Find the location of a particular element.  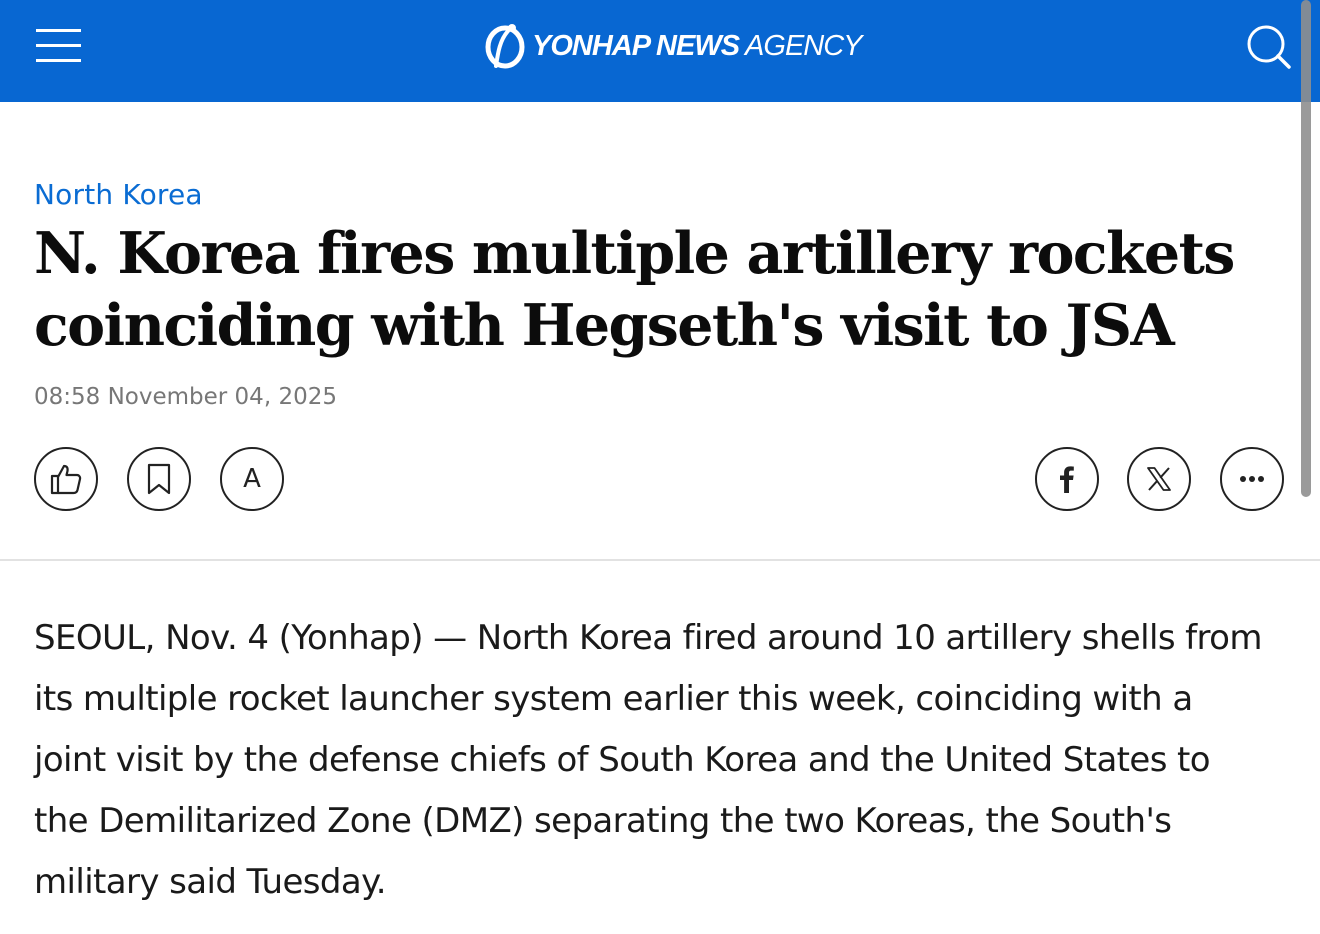

menu-button is located at coordinates (58, 45).